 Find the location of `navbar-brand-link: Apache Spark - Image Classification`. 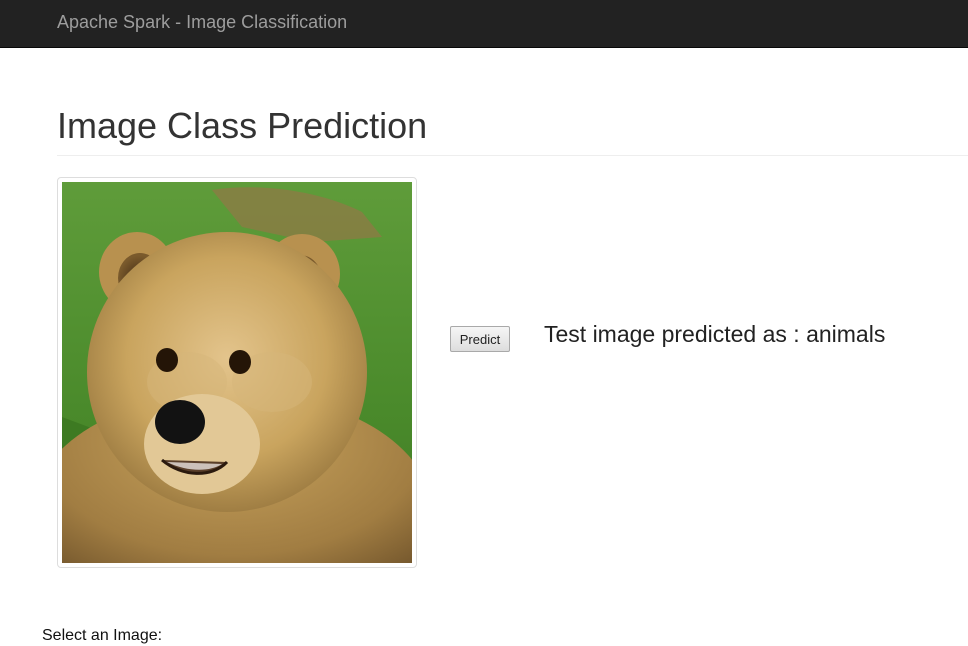

navbar-brand-link: Apache Spark - Image Classification is located at coordinates (202, 22).